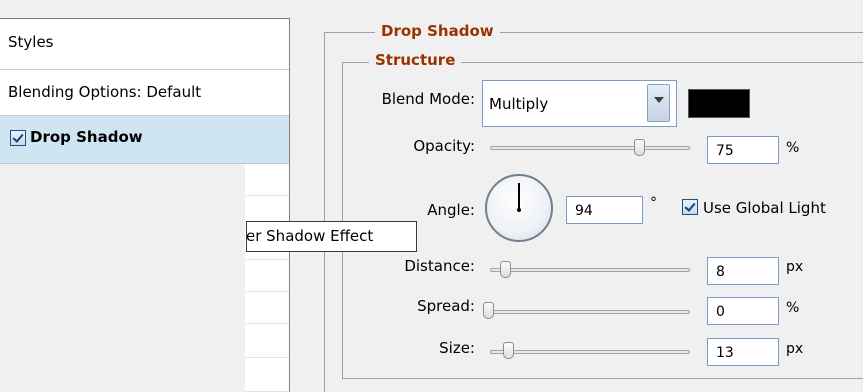  I want to click on size-slider-thumb, so click(508, 350).